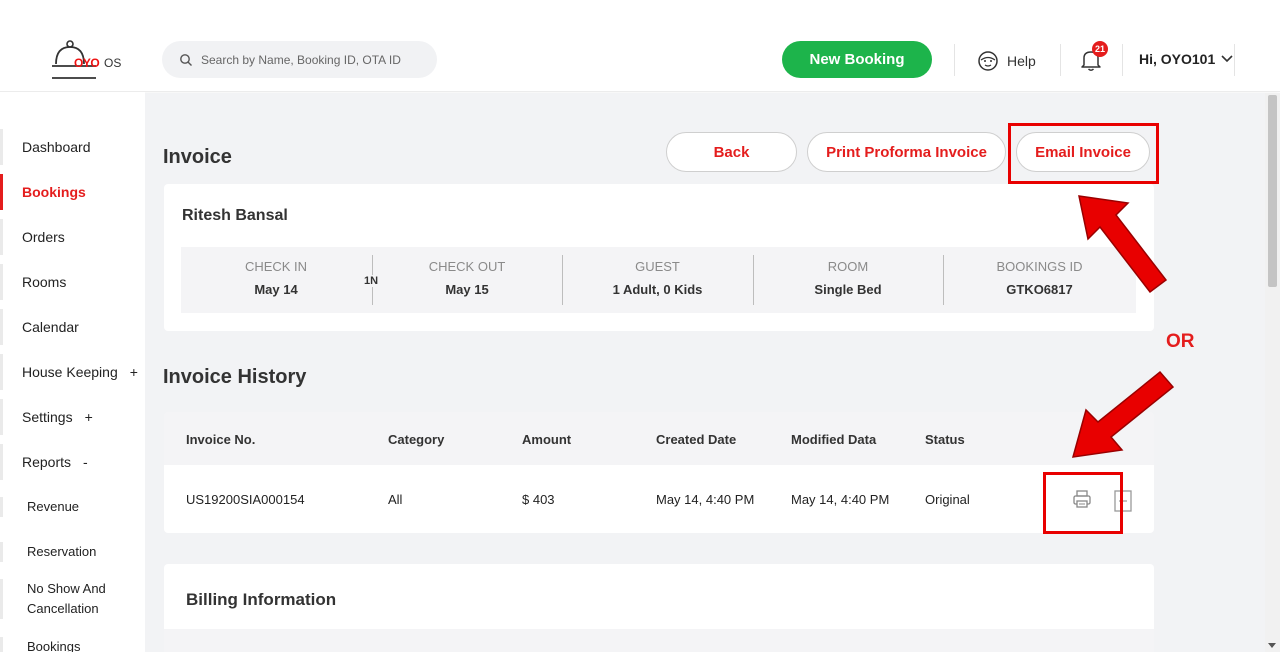  What do you see at coordinates (1272, 645) in the screenshot?
I see `scroll-down-arrow-icon` at bounding box center [1272, 645].